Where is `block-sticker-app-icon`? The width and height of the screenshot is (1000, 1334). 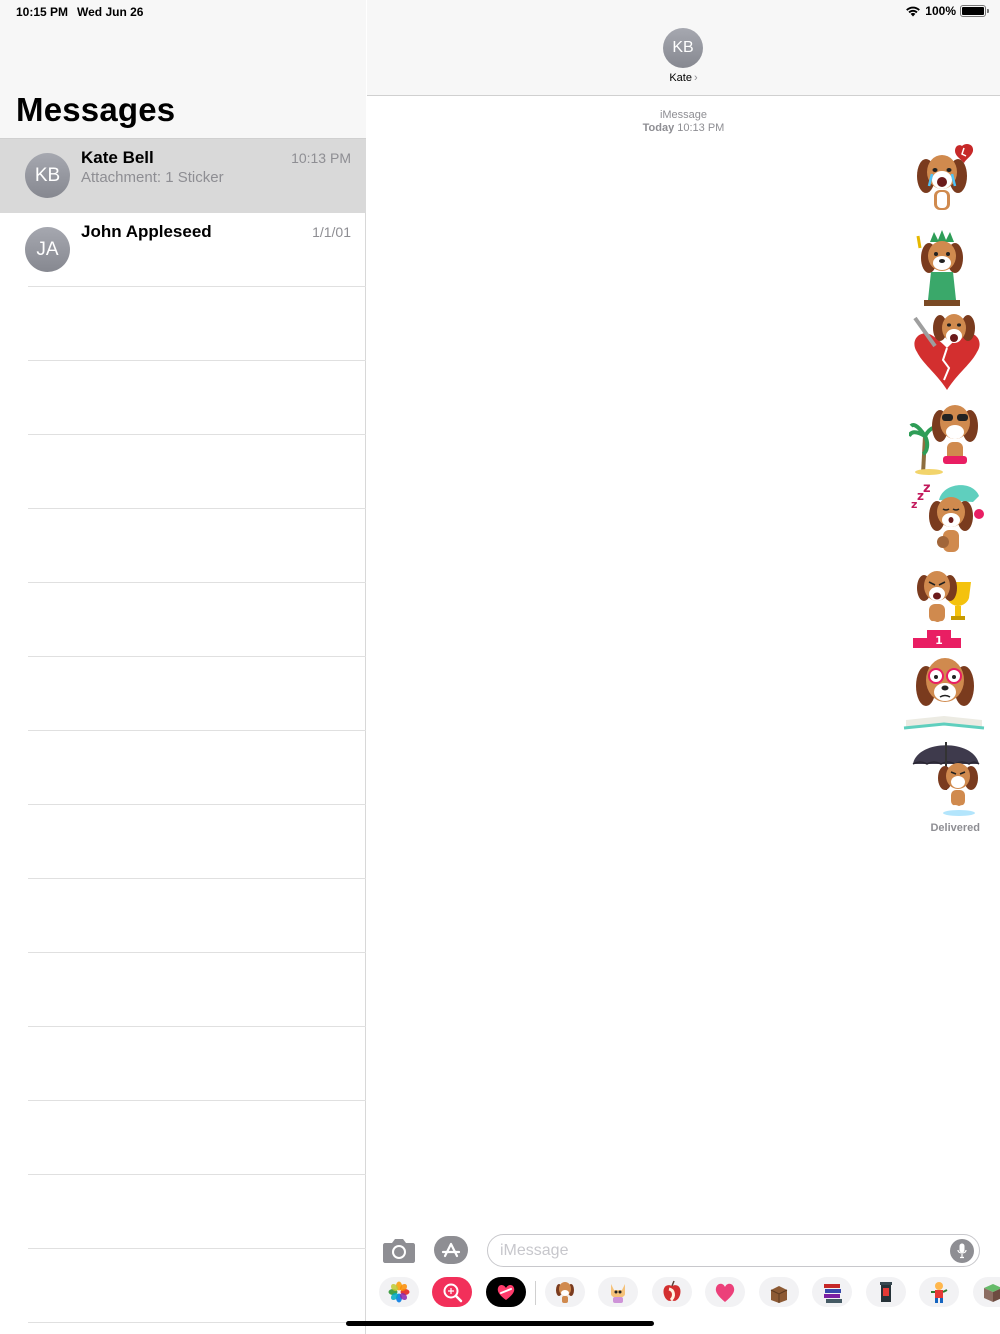
block-sticker-app-icon is located at coordinates (992, 1293).